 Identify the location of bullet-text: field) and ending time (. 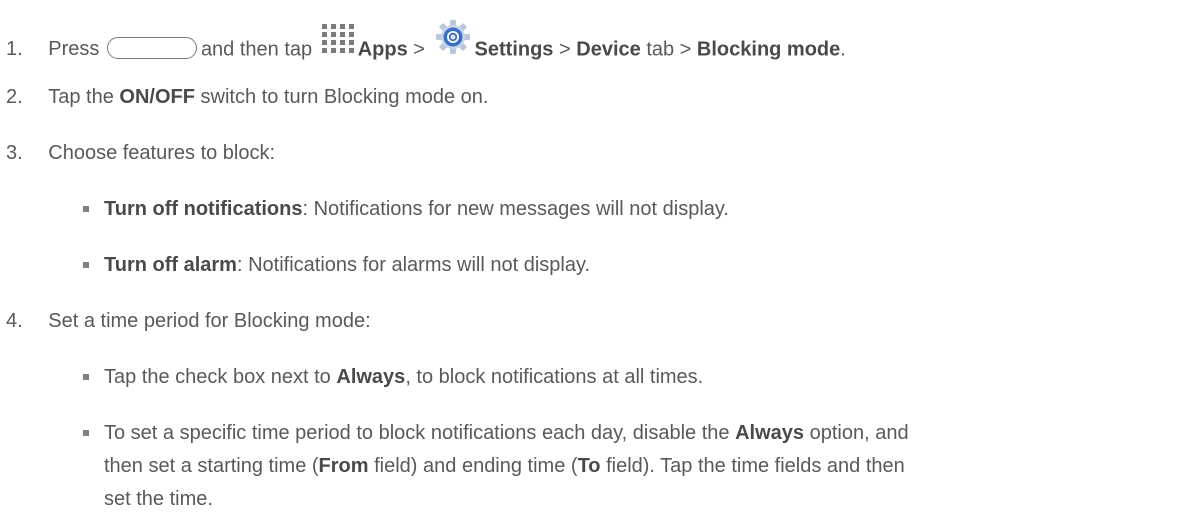
(476, 466).